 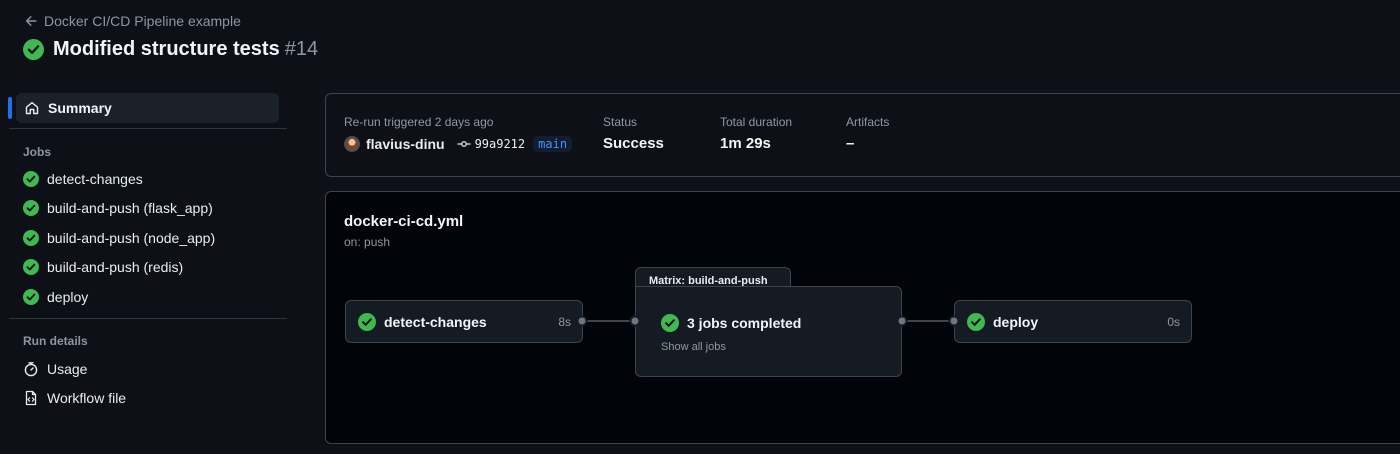 What do you see at coordinates (131, 238) in the screenshot?
I see `sidebar-job-label: build-and-push (node_app)` at bounding box center [131, 238].